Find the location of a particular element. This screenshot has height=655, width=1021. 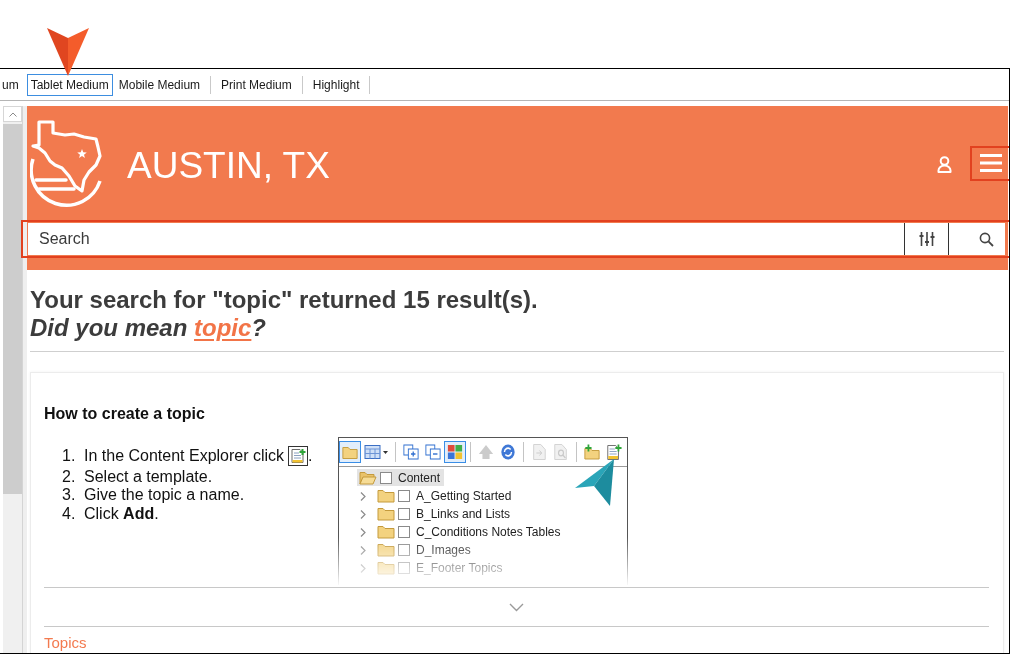

filter-button is located at coordinates (926, 239).